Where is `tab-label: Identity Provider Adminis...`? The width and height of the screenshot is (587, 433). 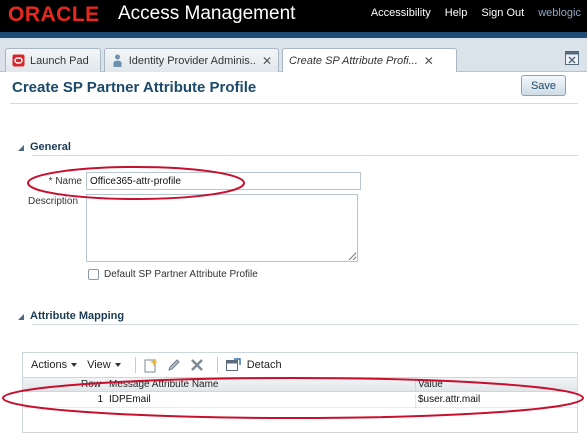
tab-label: Identity Provider Adminis... is located at coordinates (192, 60).